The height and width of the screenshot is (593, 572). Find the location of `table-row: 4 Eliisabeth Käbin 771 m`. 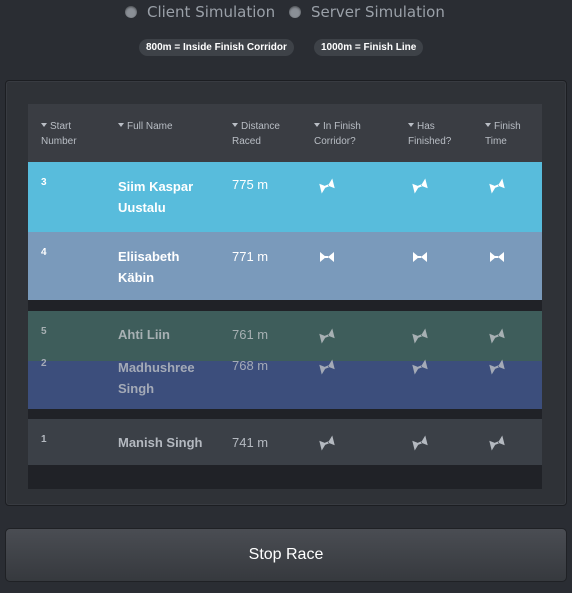

table-row: 4 Eliisabeth Käbin 771 m is located at coordinates (285, 266).